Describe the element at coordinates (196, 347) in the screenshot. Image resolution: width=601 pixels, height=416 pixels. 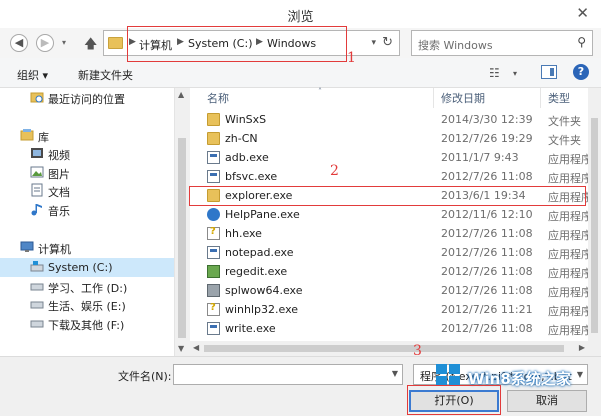
I see `scroll-left-icon: ◀` at that location.